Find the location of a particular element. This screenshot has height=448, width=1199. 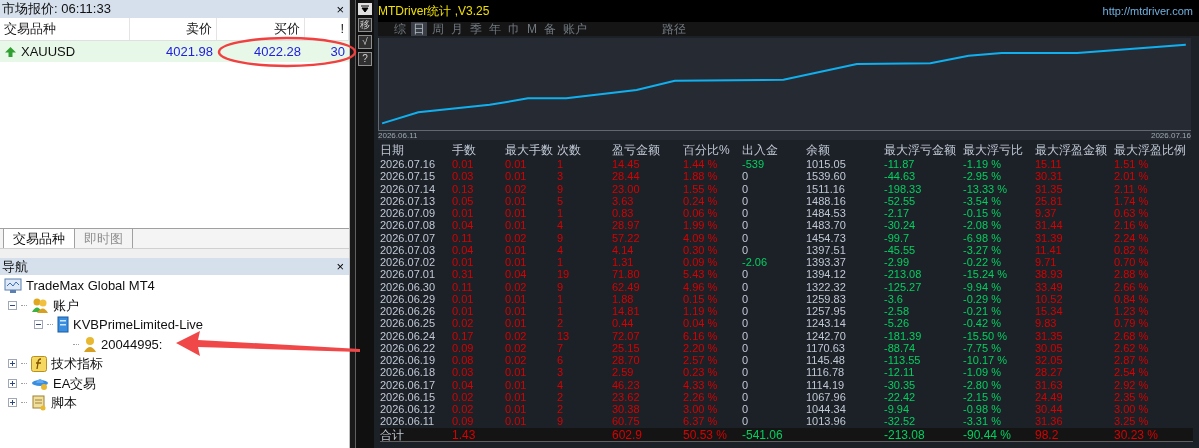

tree-item: KVBPrimeLimited-Live is located at coordinates (138, 325).